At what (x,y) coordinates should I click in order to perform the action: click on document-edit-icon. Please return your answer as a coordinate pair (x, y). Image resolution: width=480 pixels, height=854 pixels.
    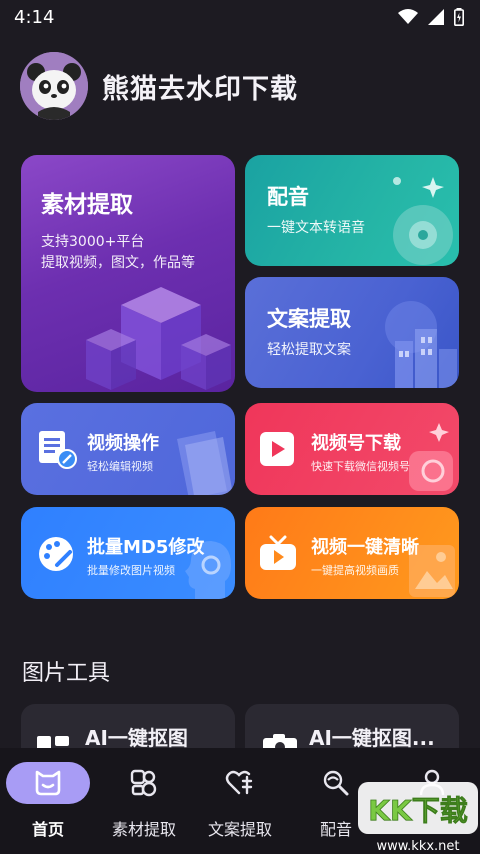
    Looking at the image, I should click on (58, 450).